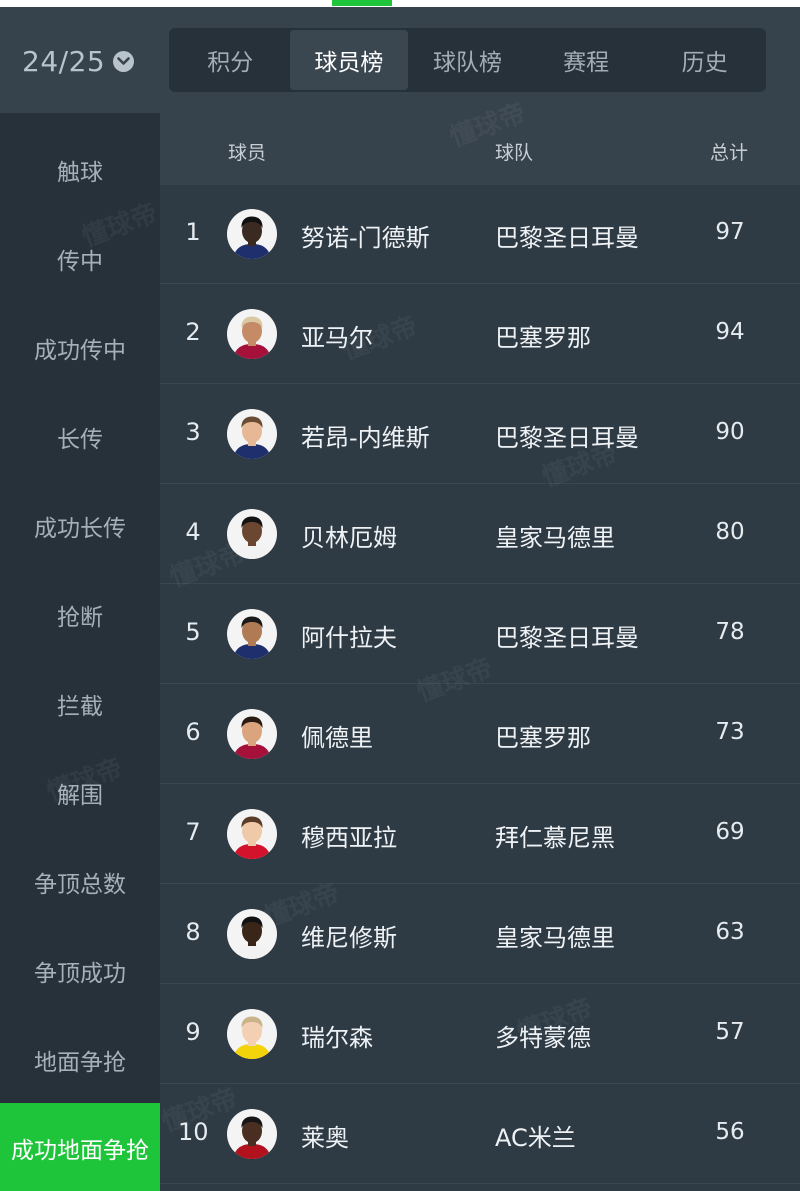 The width and height of the screenshot is (800, 1191). What do you see at coordinates (514, 153) in the screenshot?
I see `column-header-team: 球队` at bounding box center [514, 153].